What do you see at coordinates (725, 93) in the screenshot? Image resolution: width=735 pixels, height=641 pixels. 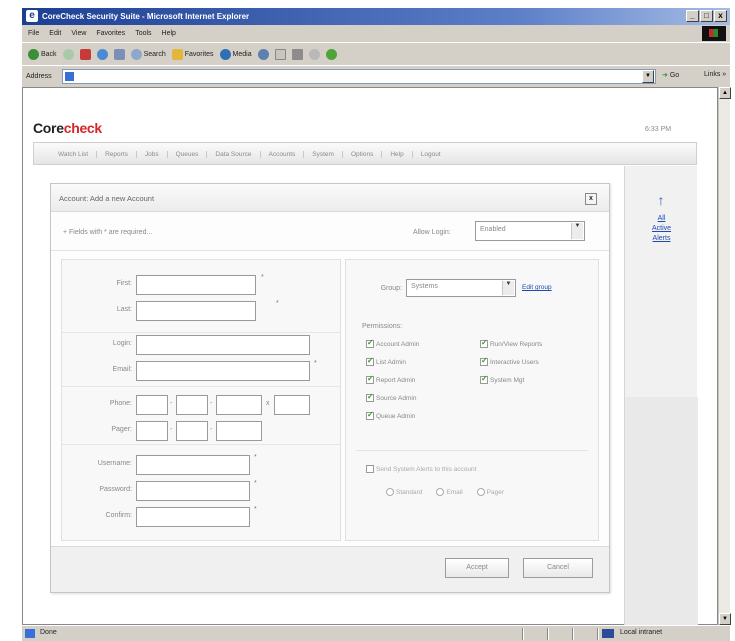 I see `scroll-up-icon: ▲` at bounding box center [725, 93].